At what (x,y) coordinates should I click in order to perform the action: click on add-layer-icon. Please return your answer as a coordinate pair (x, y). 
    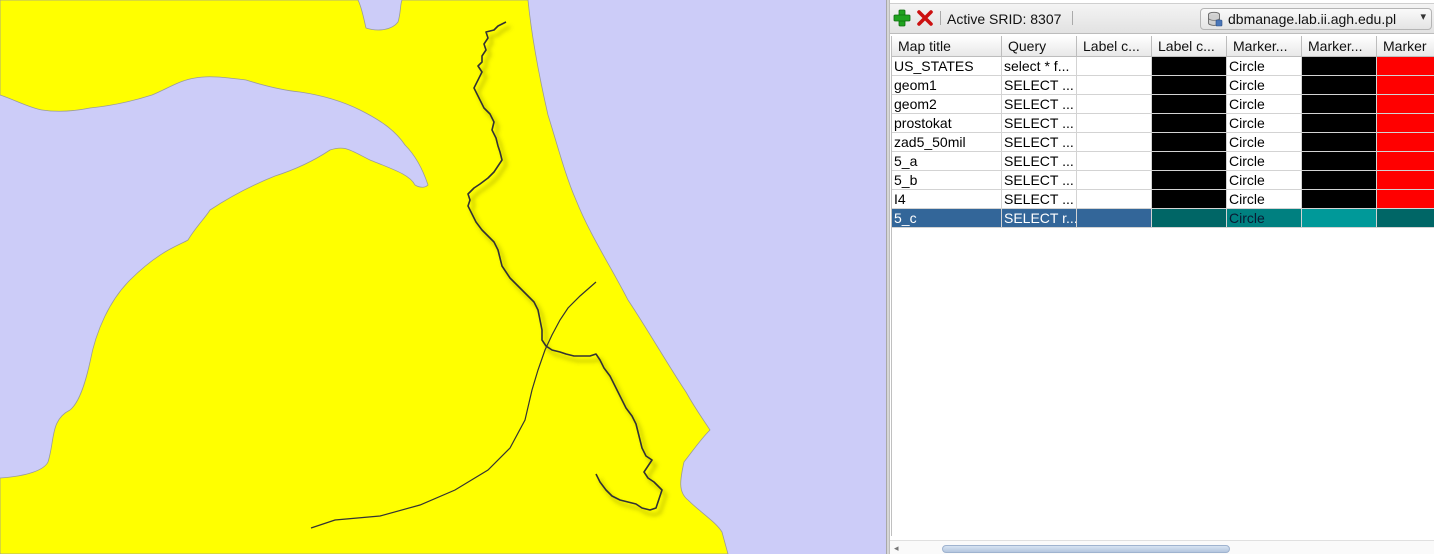
    Looking at the image, I should click on (902, 18).